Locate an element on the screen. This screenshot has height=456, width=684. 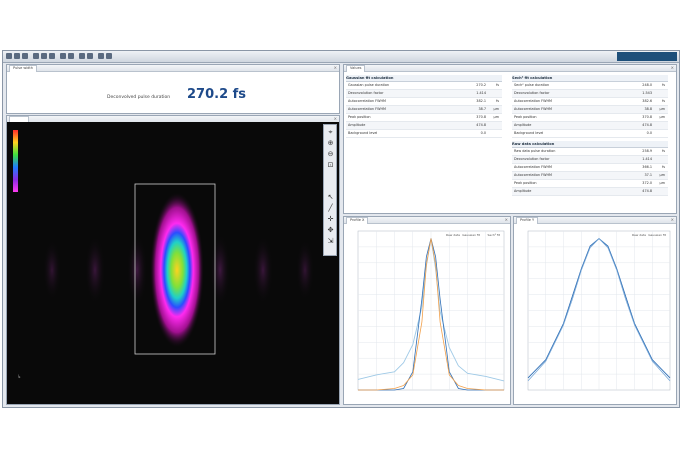
settings-icon is located at coordinates (63, 56).